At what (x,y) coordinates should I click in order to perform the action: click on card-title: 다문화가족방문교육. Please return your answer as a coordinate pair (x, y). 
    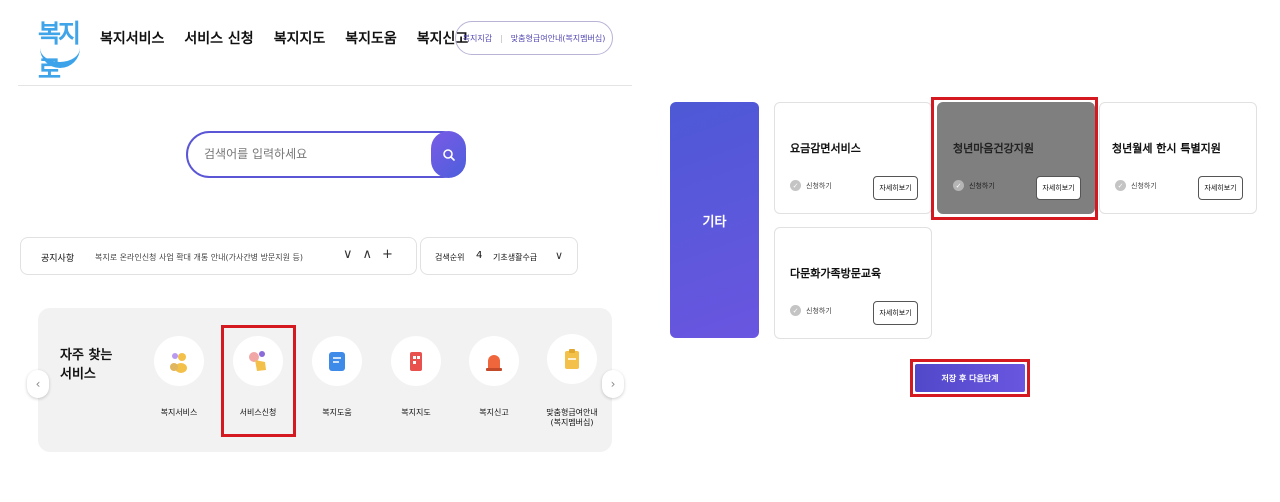
    Looking at the image, I should click on (836, 273).